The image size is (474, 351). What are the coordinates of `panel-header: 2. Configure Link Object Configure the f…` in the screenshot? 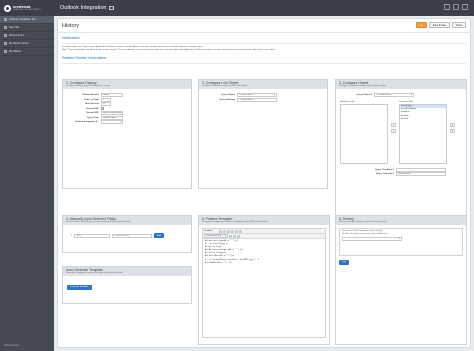 It's located at (263, 84).